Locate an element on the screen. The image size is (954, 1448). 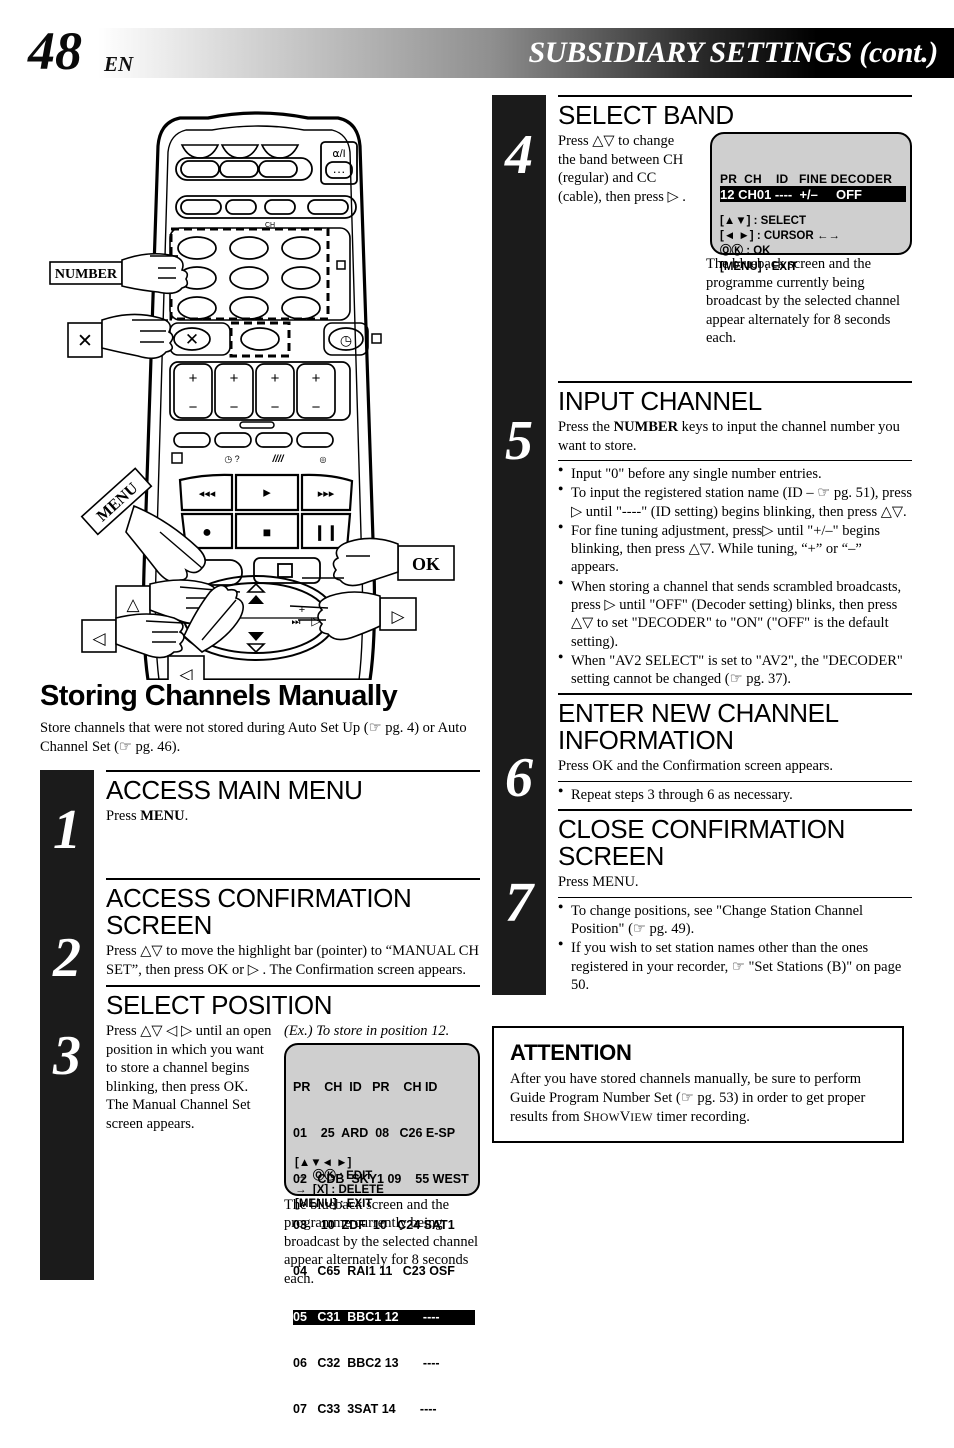
cancel-x-icon: ✕ is located at coordinates (192, 339).